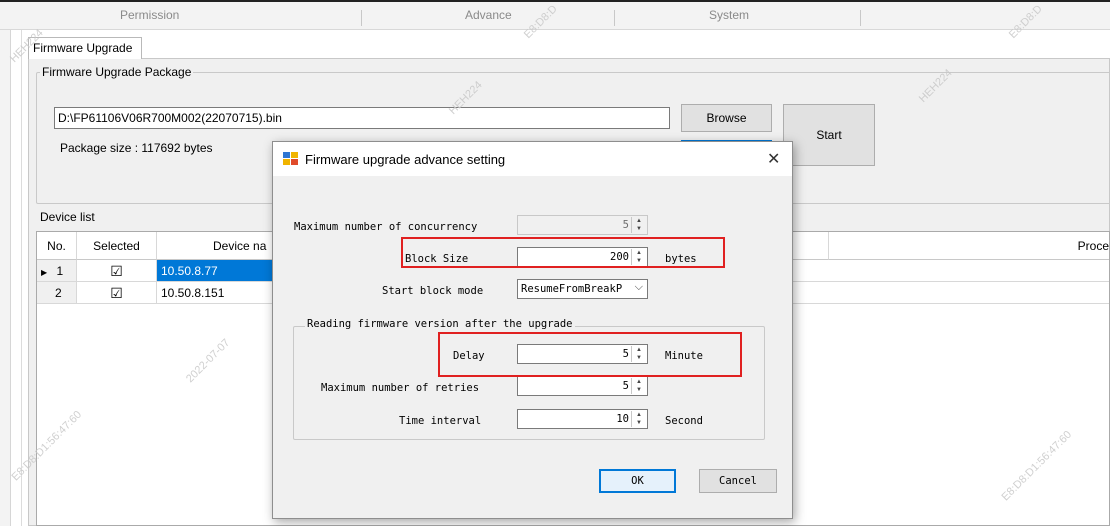 This screenshot has height=526, width=1110. What do you see at coordinates (136, 148) in the screenshot?
I see `package-size-text: Package size : 117692 bytes` at bounding box center [136, 148].